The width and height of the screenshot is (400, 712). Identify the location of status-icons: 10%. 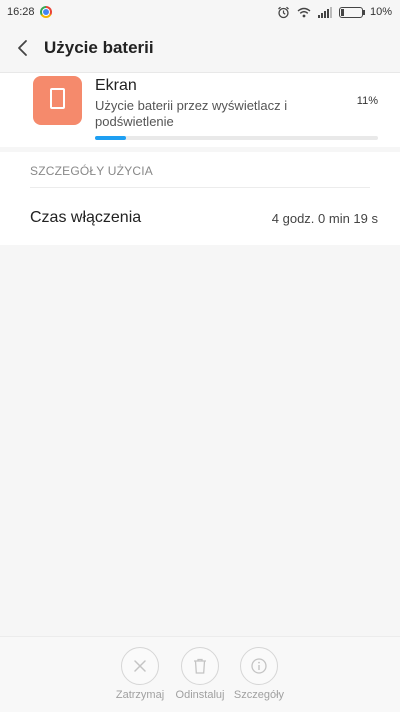
(334, 12).